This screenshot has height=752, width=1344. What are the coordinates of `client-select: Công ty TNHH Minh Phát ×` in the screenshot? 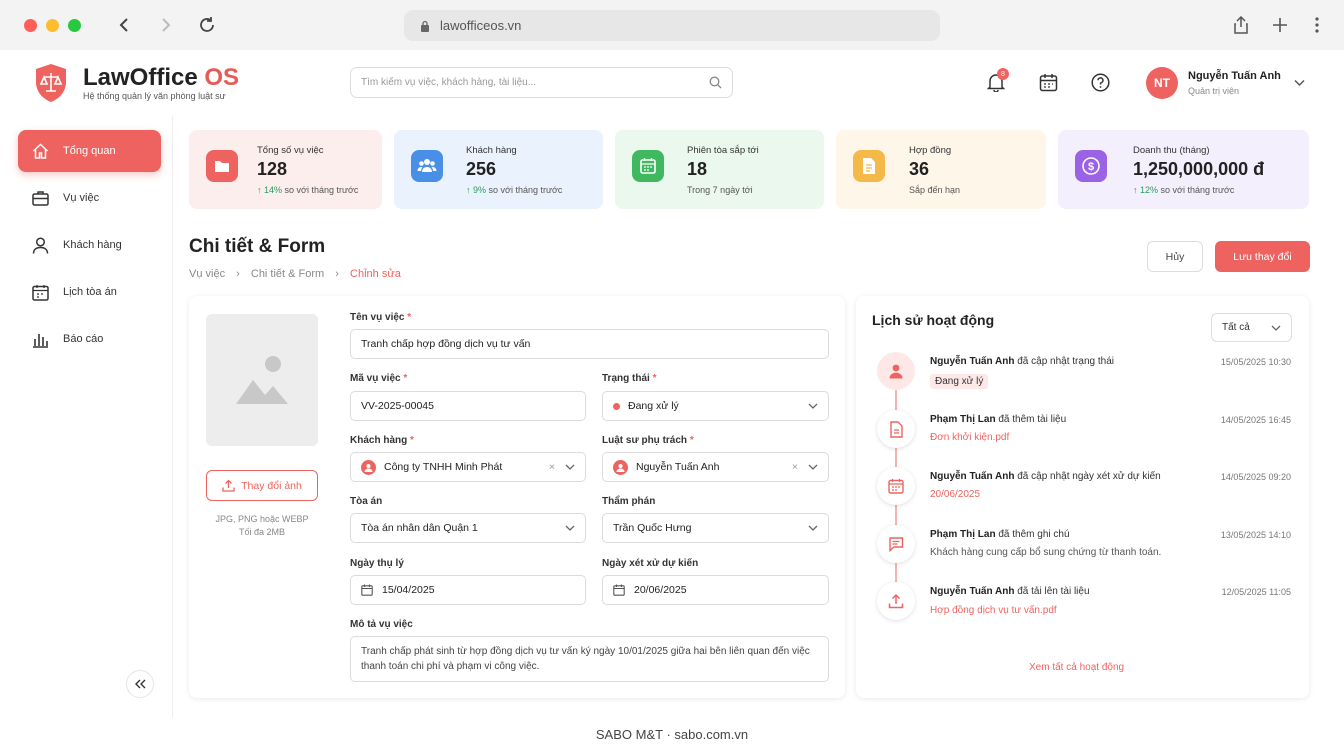 It's located at (468, 467).